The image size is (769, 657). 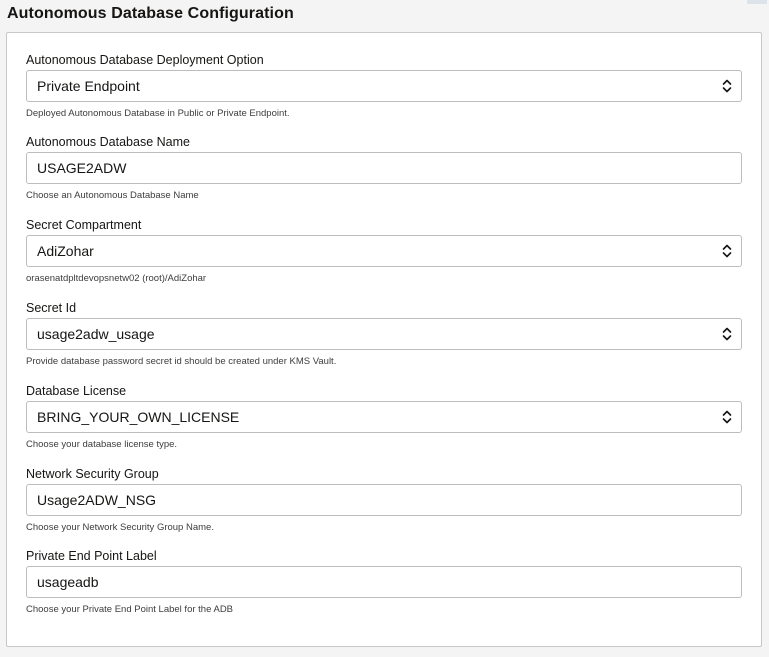 I want to click on secret-compartment-value: AdiZohar, so click(x=65, y=251).